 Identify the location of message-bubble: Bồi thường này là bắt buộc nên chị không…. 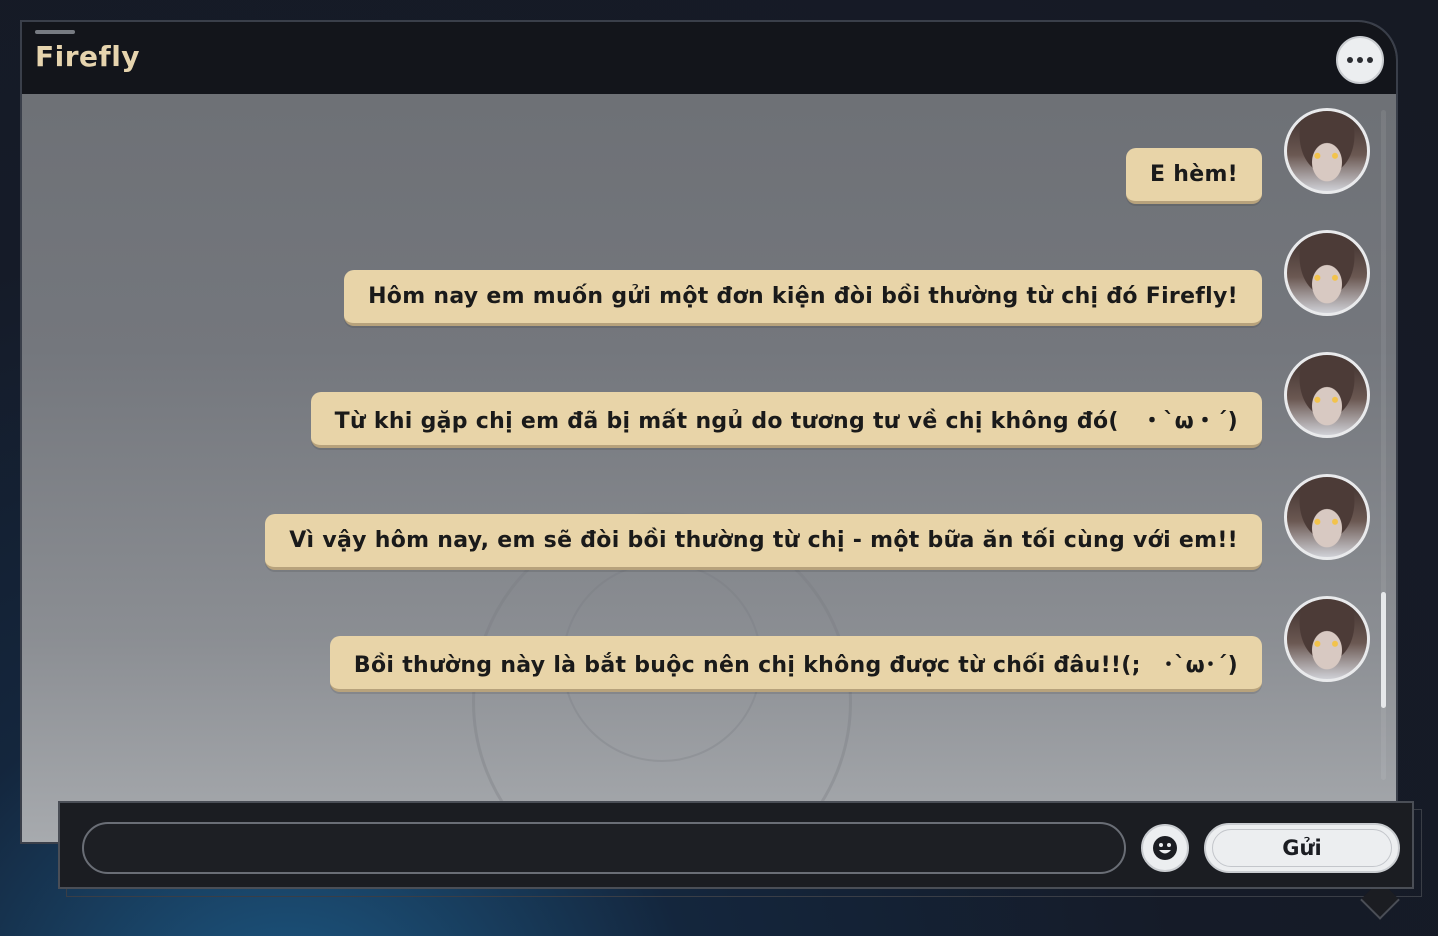
(795, 664).